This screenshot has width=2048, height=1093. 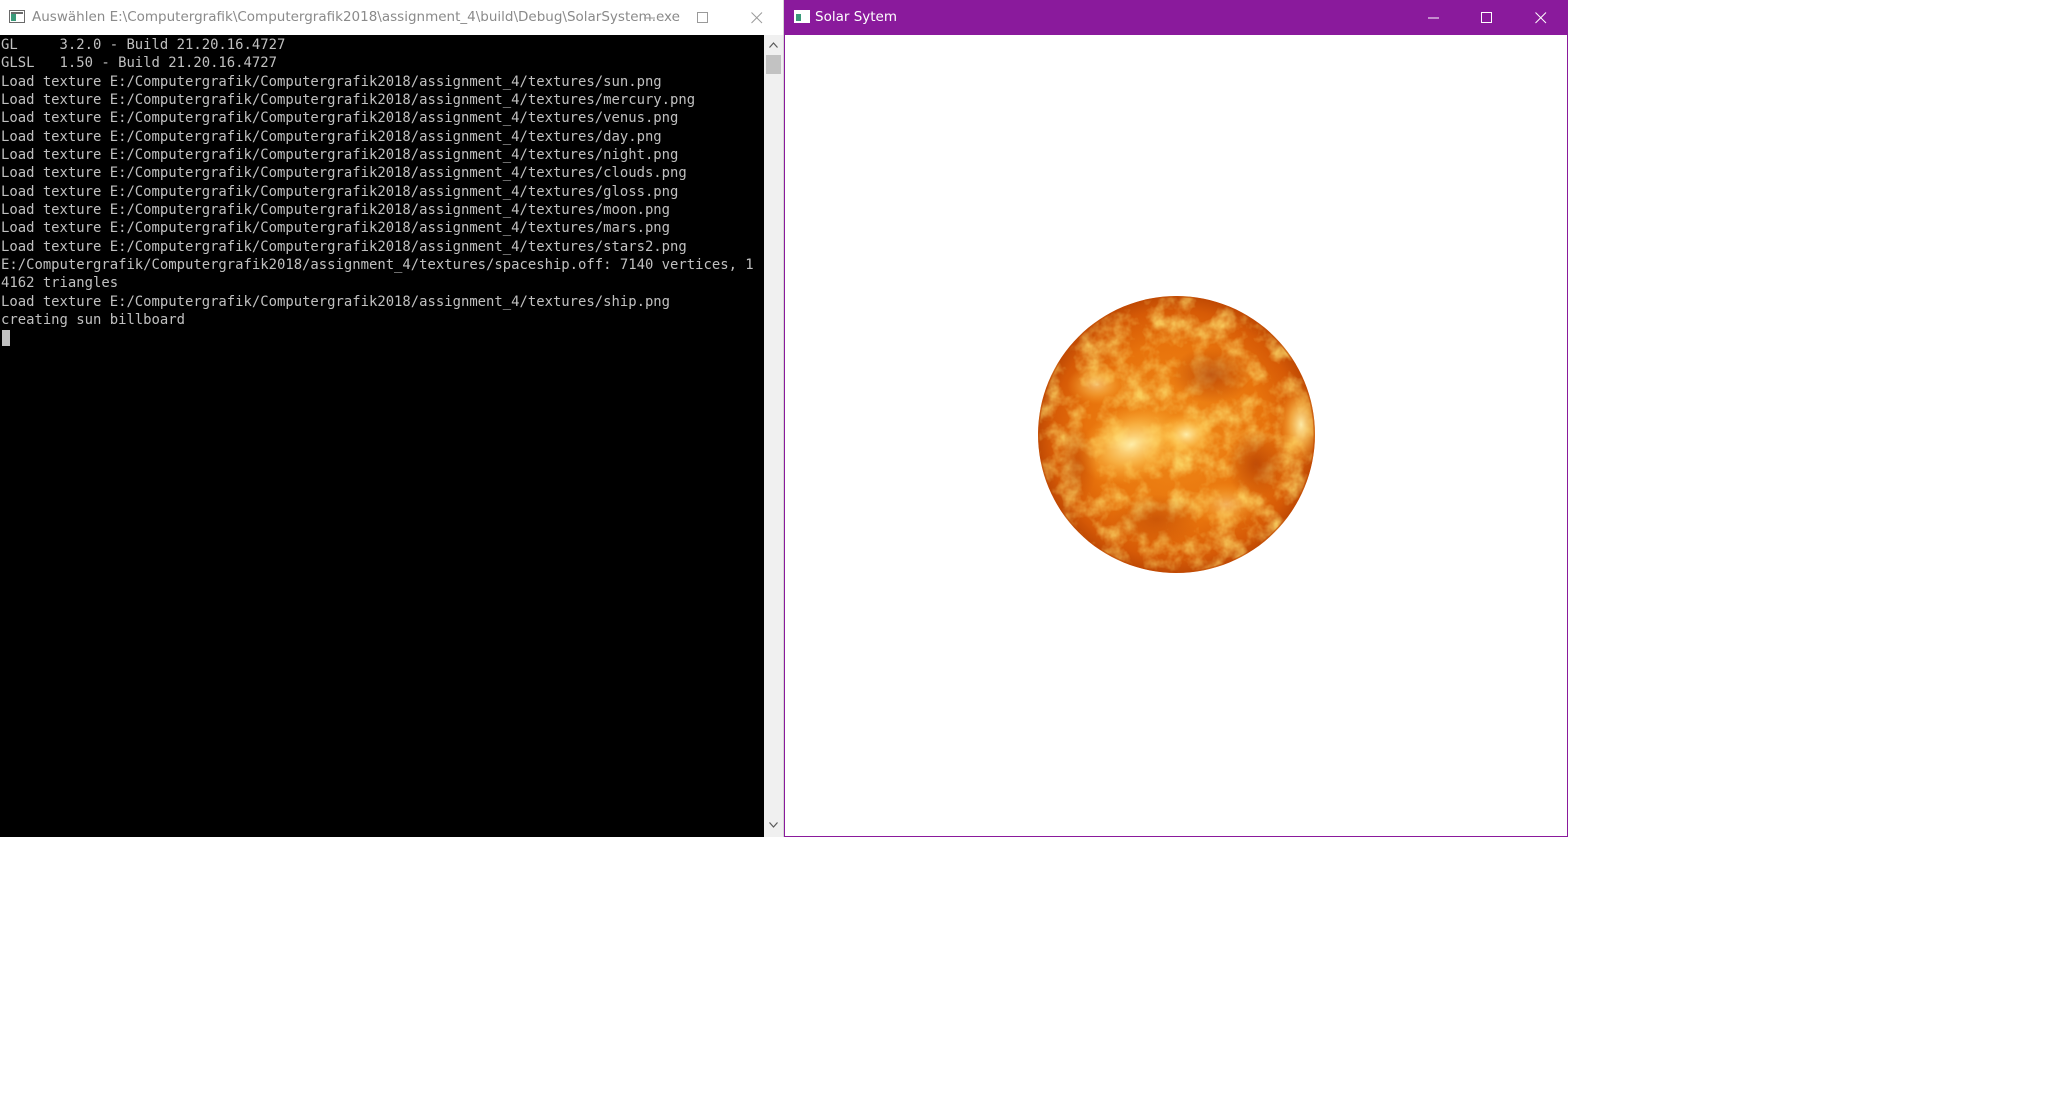 I want to click on scroll-down-button, so click(x=773, y=825).